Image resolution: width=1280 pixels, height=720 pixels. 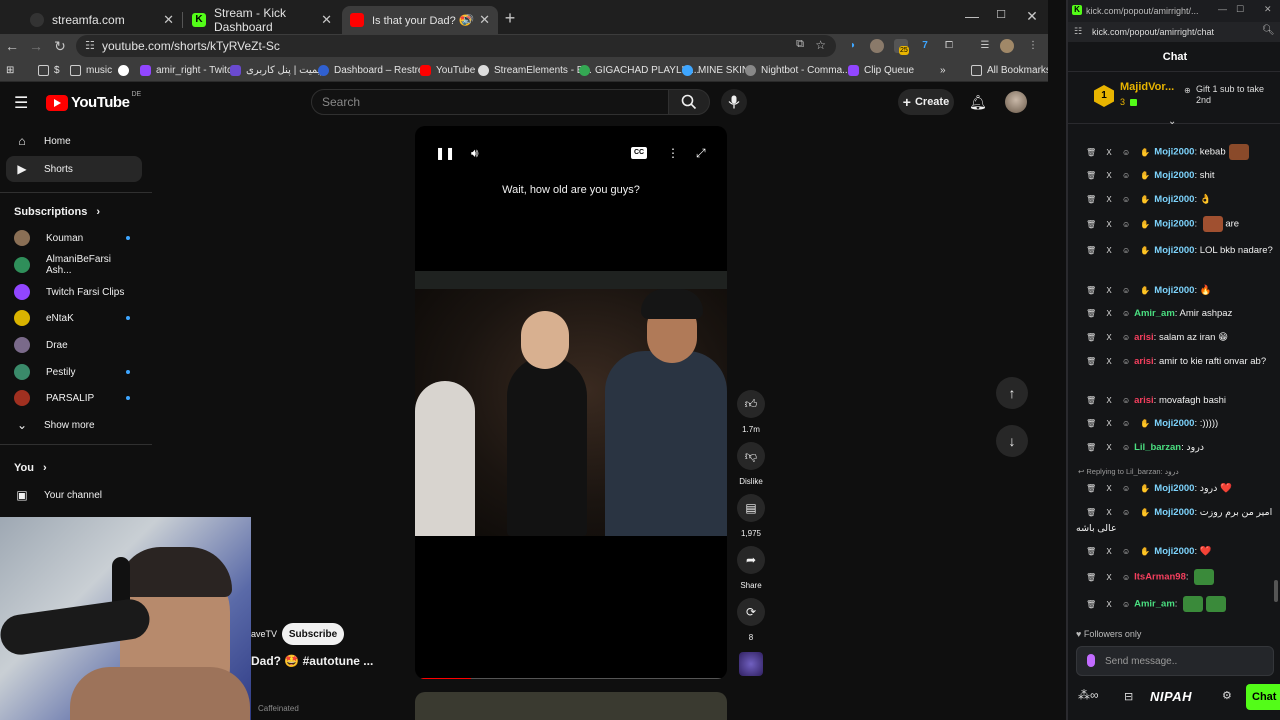 I want to click on send-message-input: Send message.., so click(x=1175, y=661).